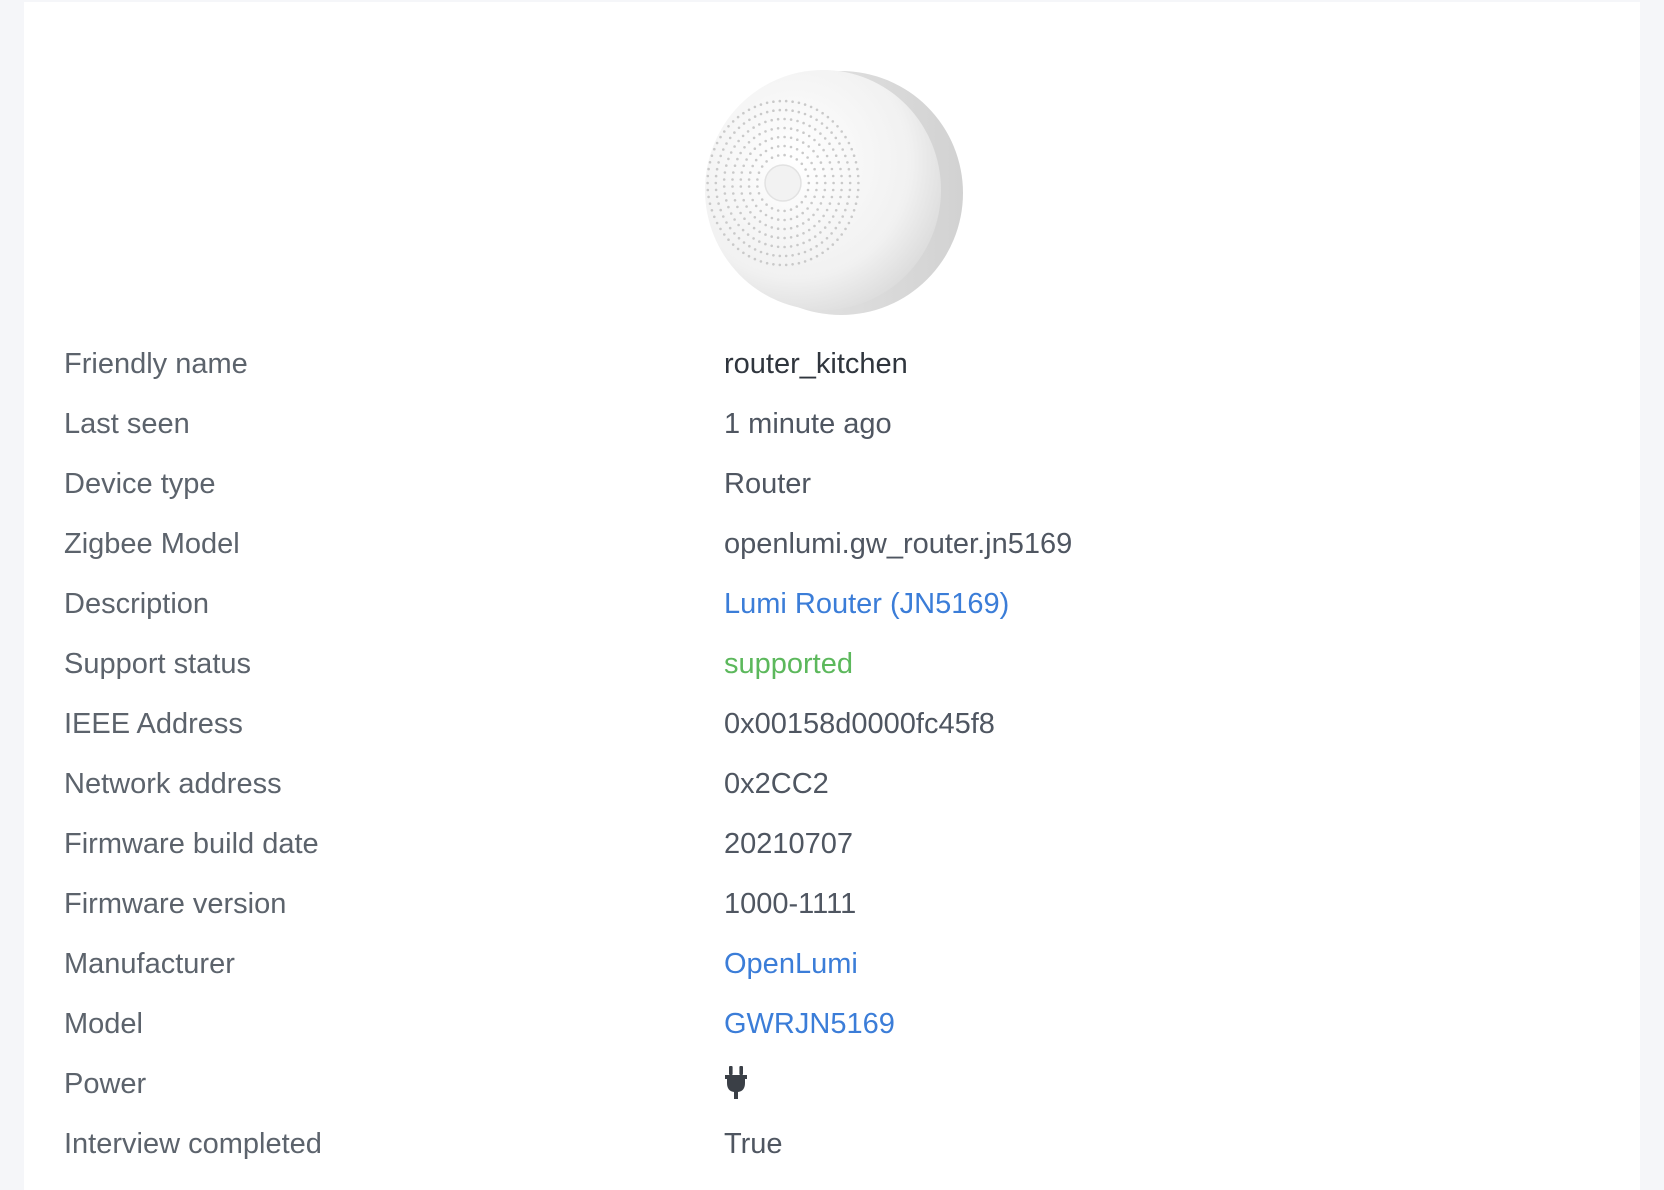 This screenshot has height=1190, width=1664. What do you see at coordinates (736, 1082) in the screenshot?
I see `plug-icon` at bounding box center [736, 1082].